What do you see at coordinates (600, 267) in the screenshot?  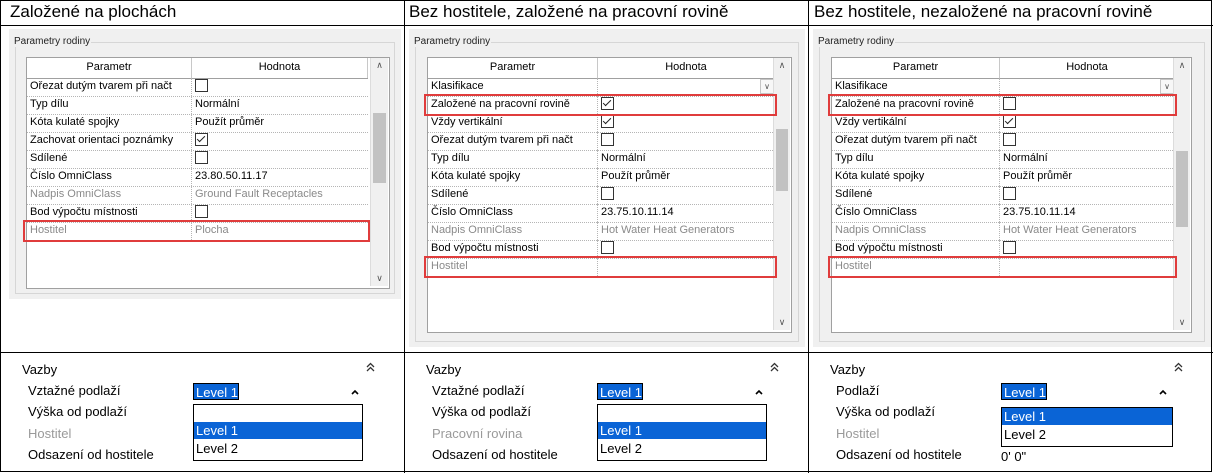 I see `highlight-box` at bounding box center [600, 267].